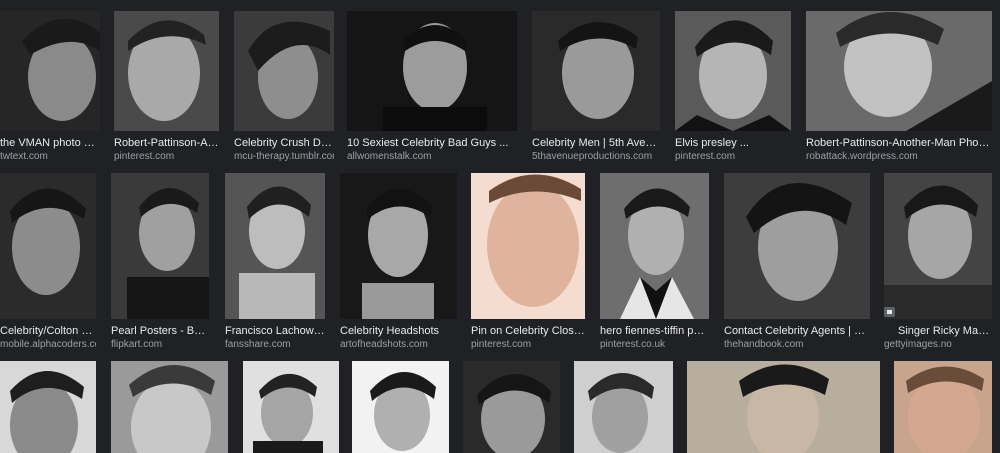 This screenshot has height=453, width=1000. Describe the element at coordinates (275, 345) in the screenshot. I see `result-source: fansshare.com` at that location.